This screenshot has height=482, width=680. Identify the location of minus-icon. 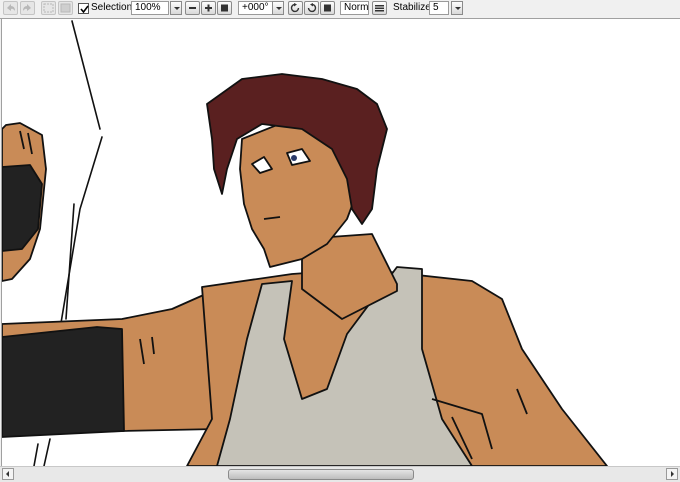
(192, 8).